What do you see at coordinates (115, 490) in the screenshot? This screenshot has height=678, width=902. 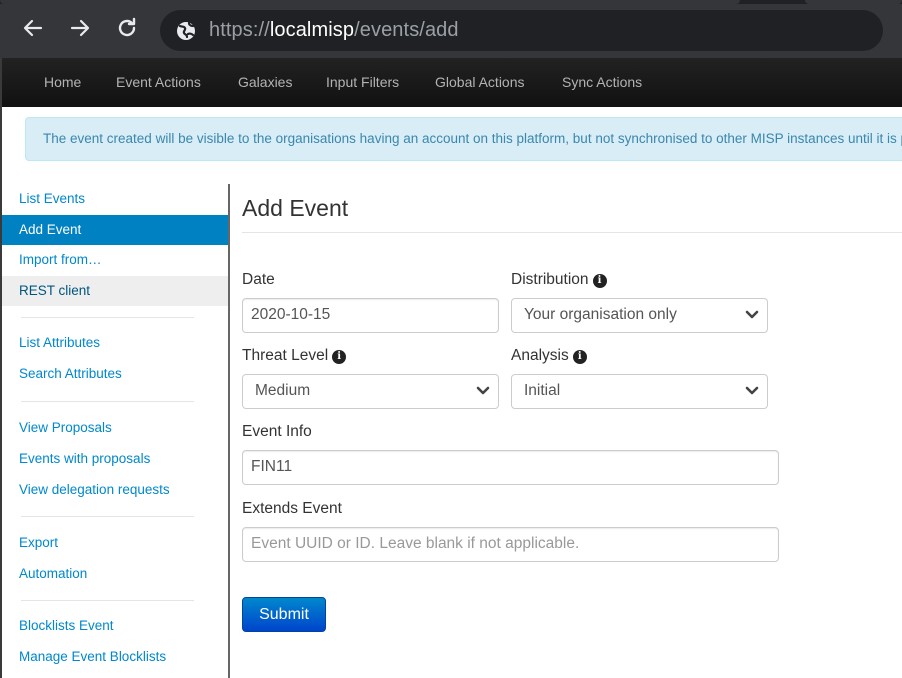 I see `sidebar-item-view-delegation-requests: View delegation requests` at bounding box center [115, 490].